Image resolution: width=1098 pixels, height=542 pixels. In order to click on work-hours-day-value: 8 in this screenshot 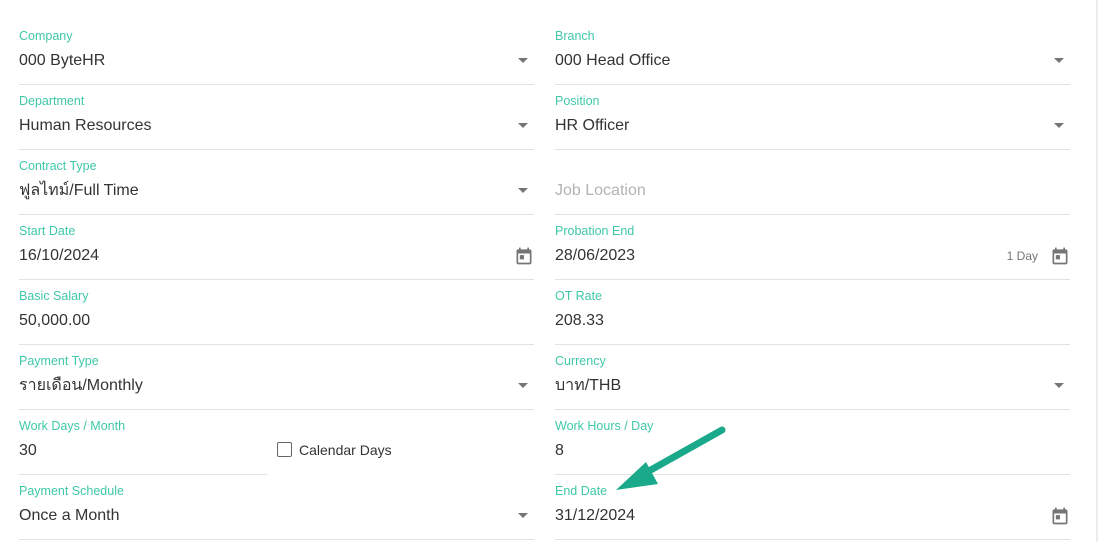, I will do `click(559, 450)`.